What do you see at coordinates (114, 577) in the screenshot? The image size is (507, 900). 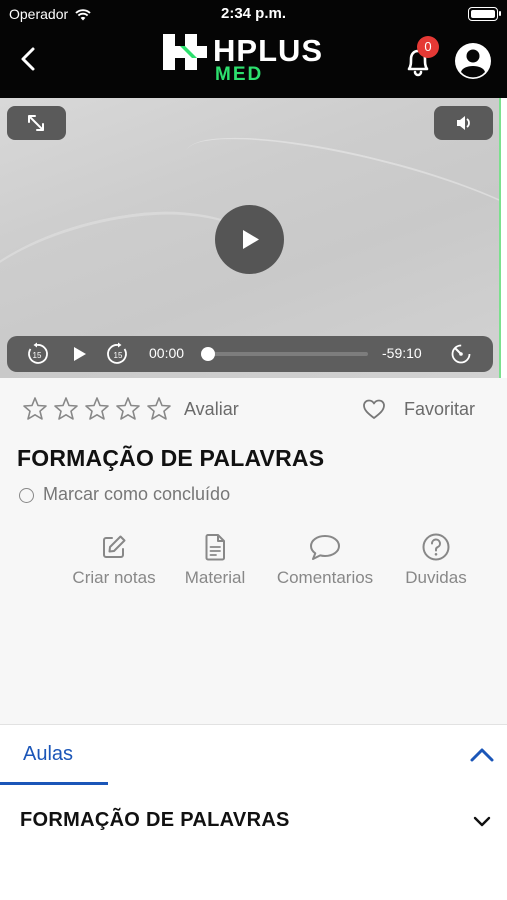 I see `action-label: Criar notas` at bounding box center [114, 577].